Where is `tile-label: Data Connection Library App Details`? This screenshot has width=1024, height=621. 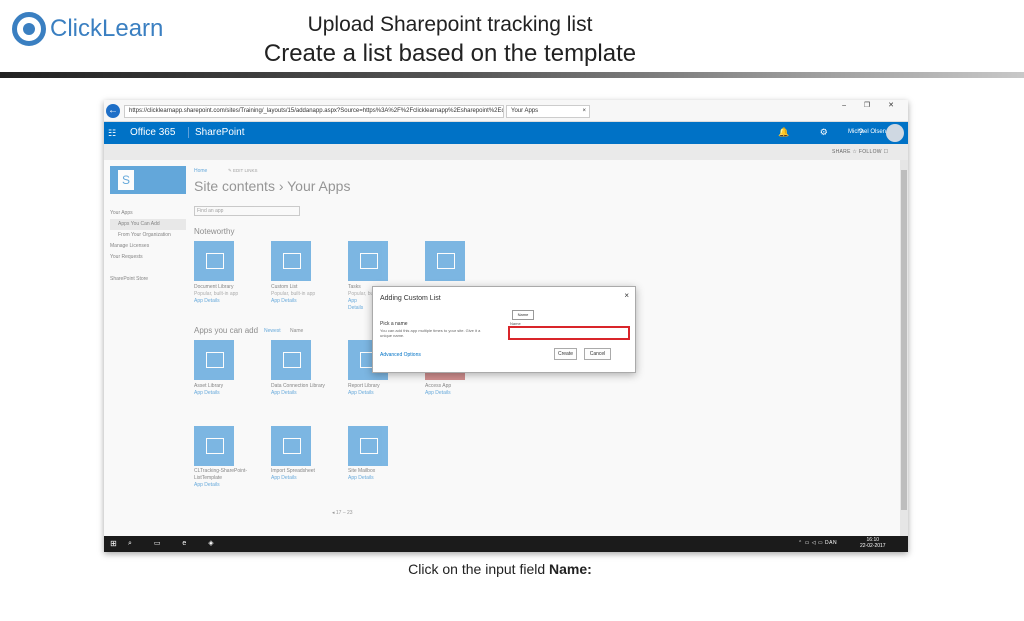
tile-label: Data Connection Library App Details is located at coordinates (307, 390).